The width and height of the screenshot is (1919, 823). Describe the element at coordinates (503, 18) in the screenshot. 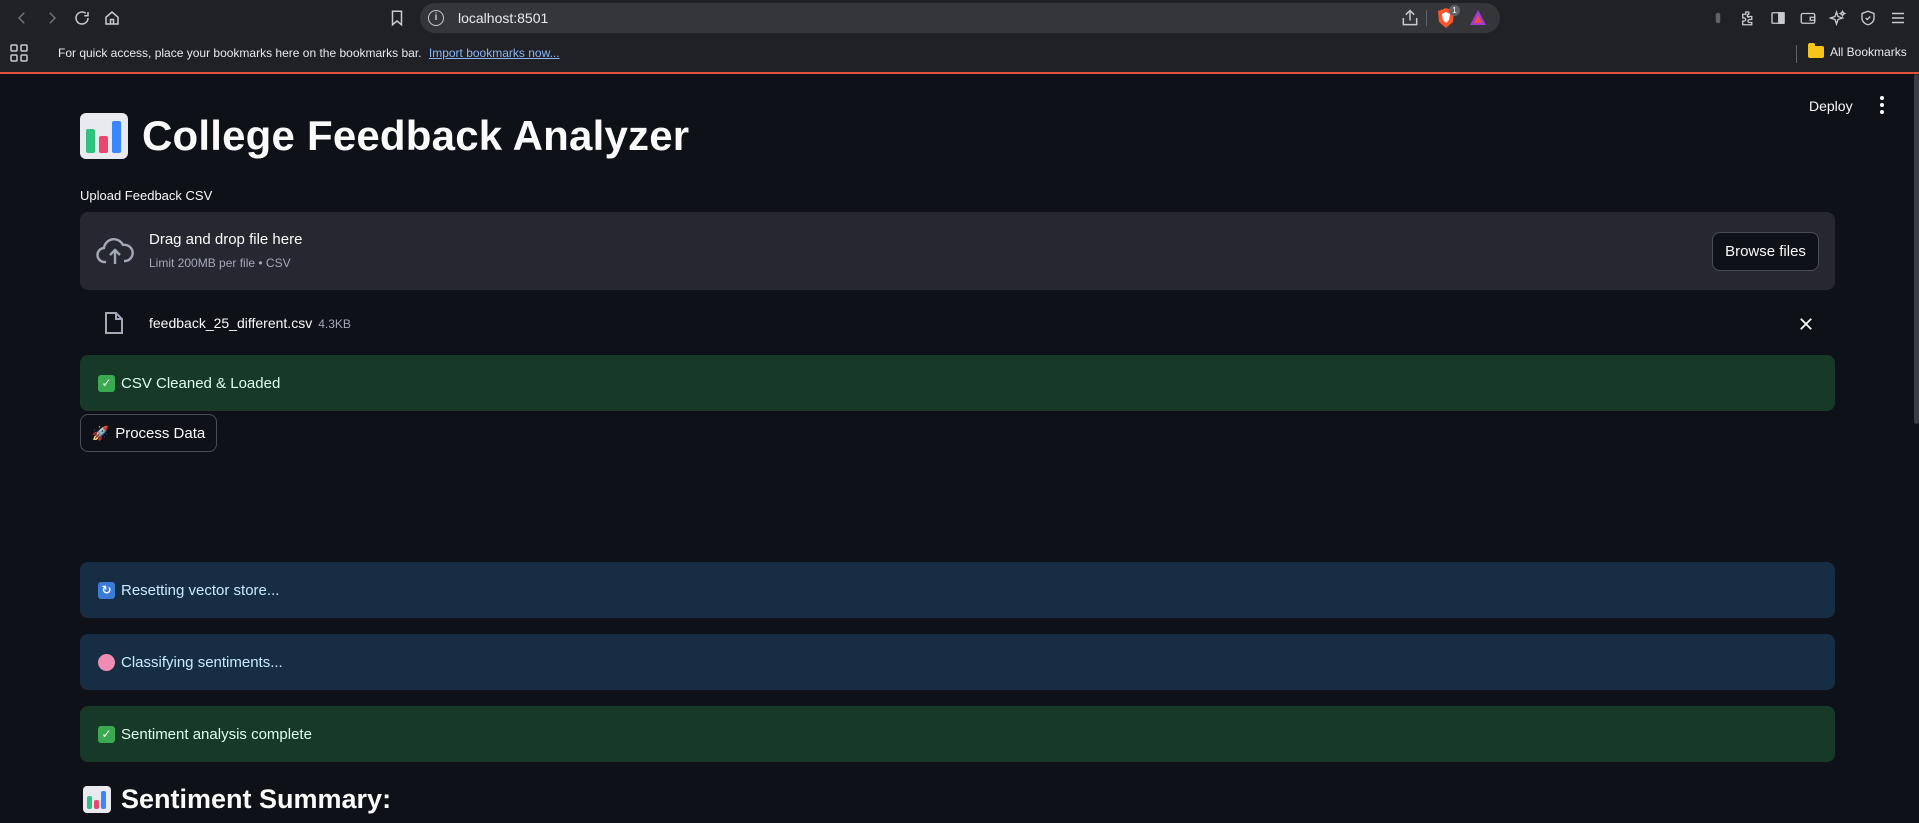

I see `url-text: localhost:8501` at that location.